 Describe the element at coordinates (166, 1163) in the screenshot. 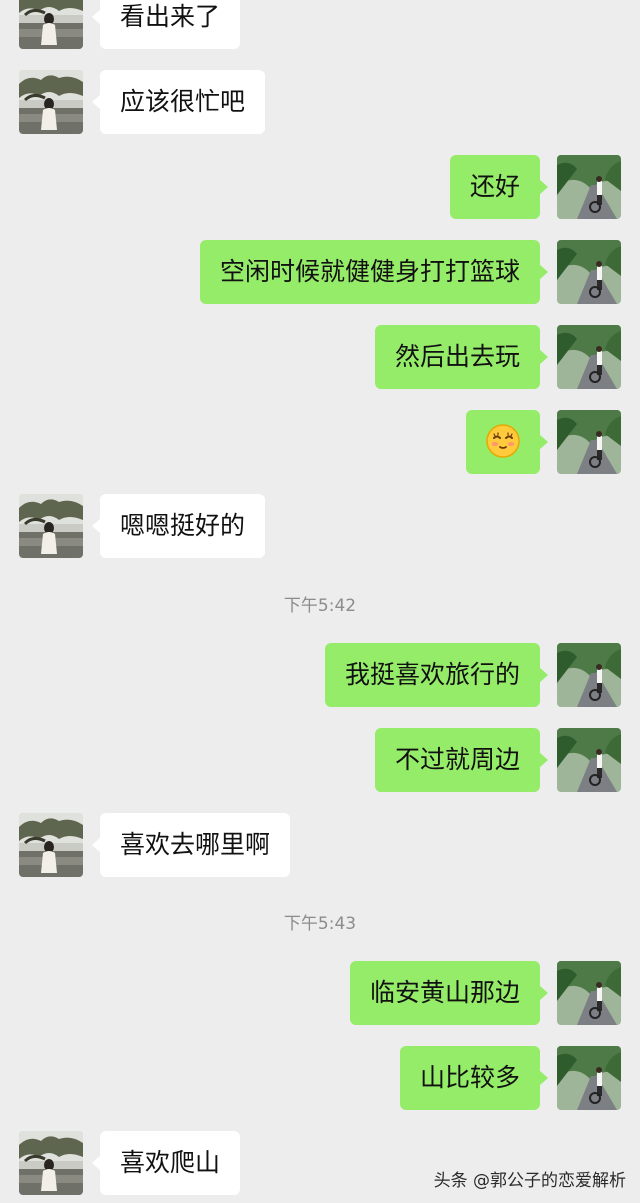

I see `message-bubble: 喜欢爬山` at that location.